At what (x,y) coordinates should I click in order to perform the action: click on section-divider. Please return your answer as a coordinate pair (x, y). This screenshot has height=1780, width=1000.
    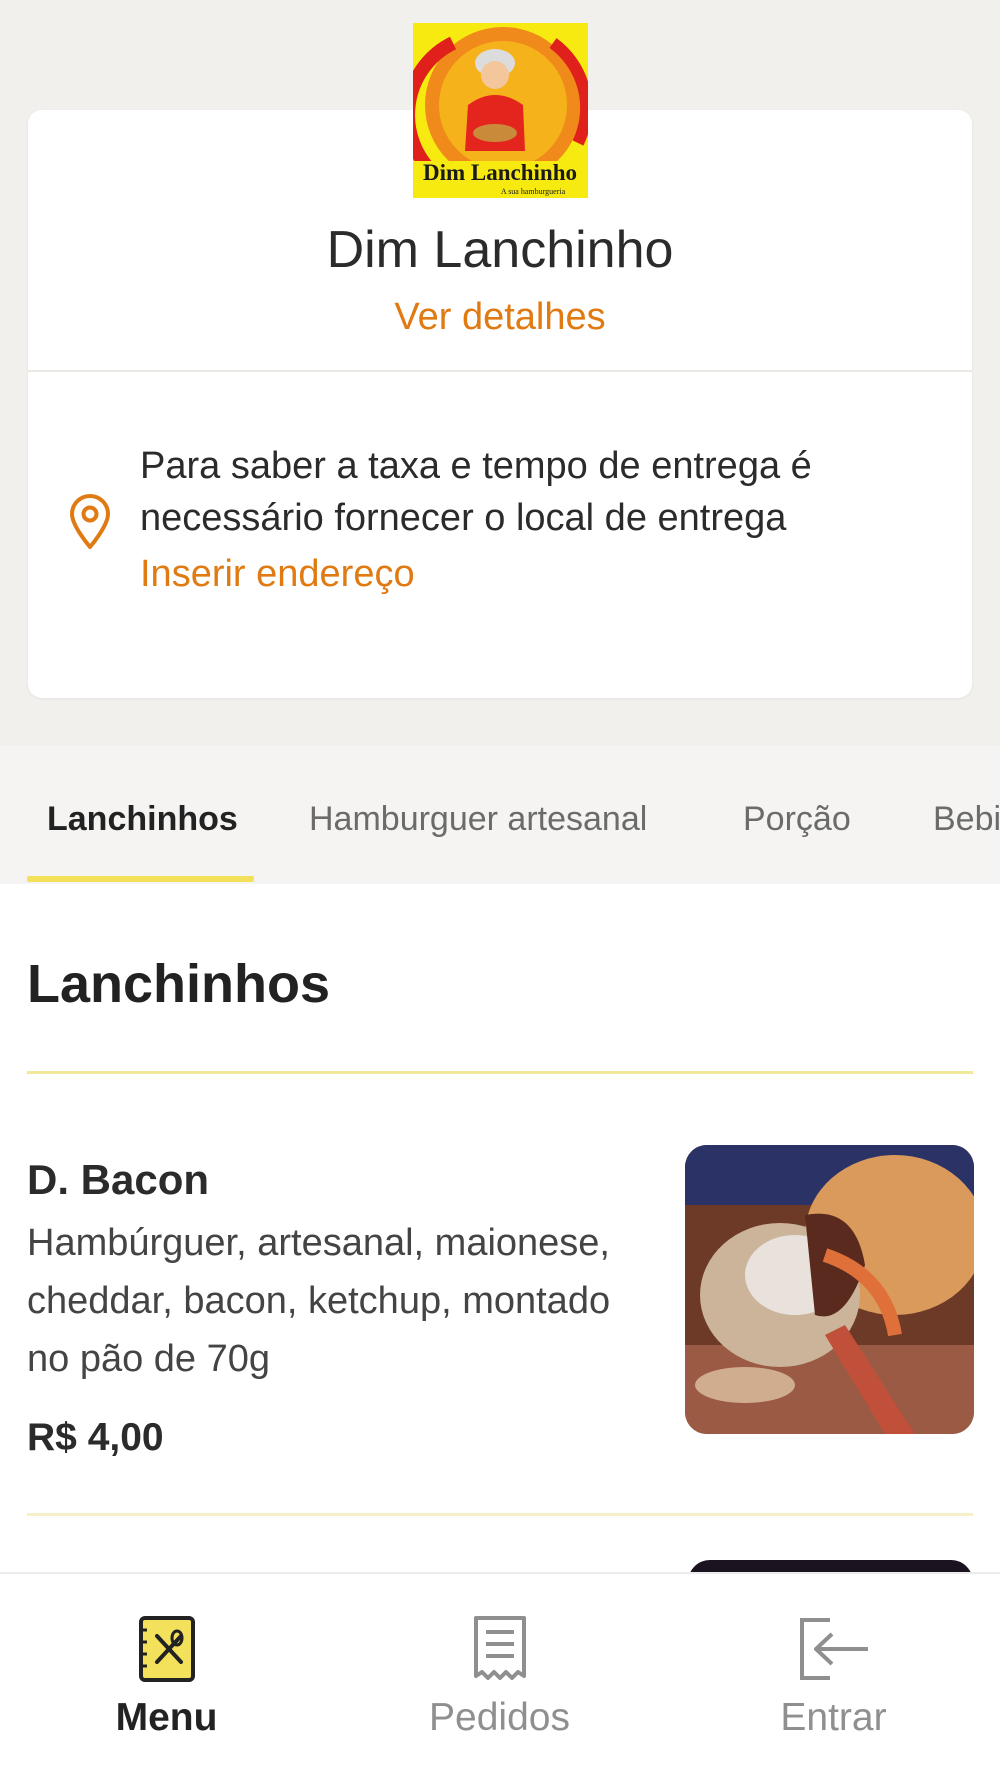
    Looking at the image, I should click on (500, 1072).